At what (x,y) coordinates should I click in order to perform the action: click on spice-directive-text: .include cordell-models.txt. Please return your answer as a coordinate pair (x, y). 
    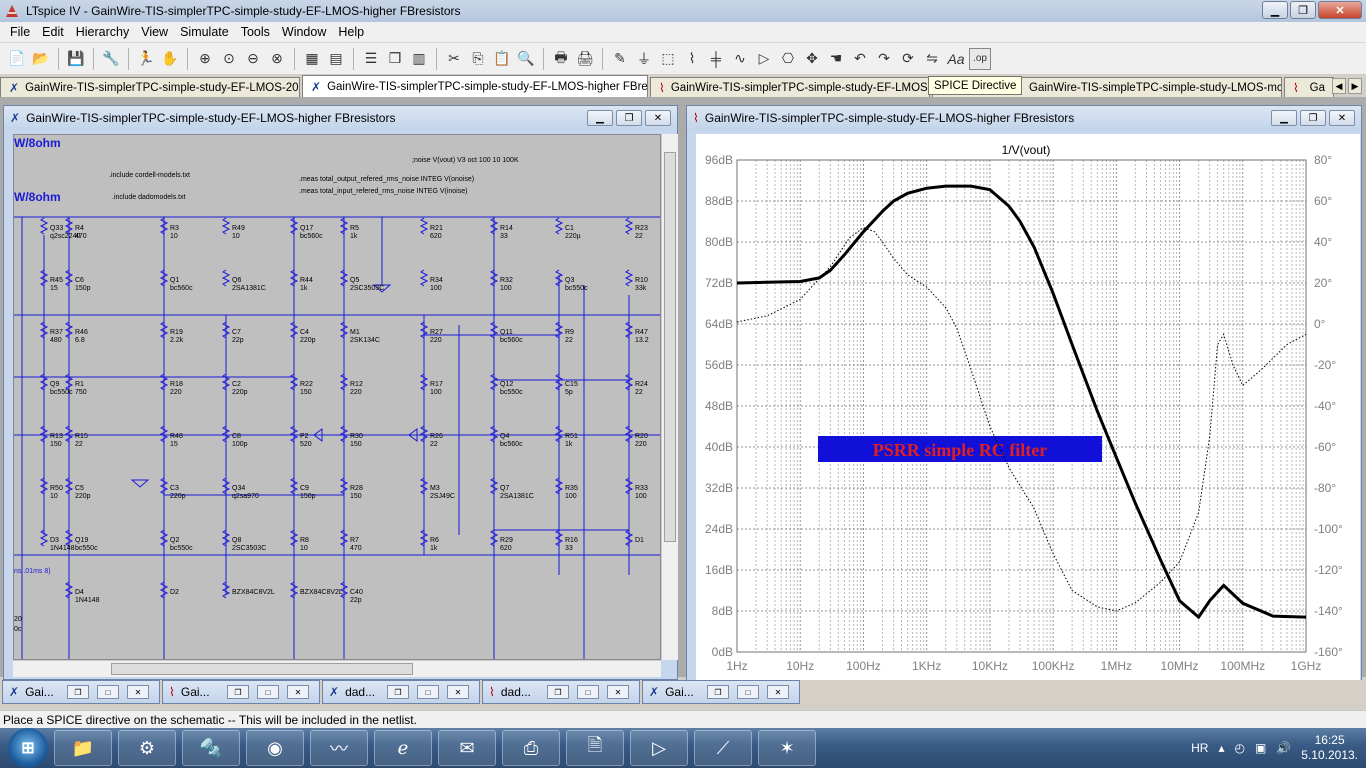
    Looking at the image, I should click on (149, 175).